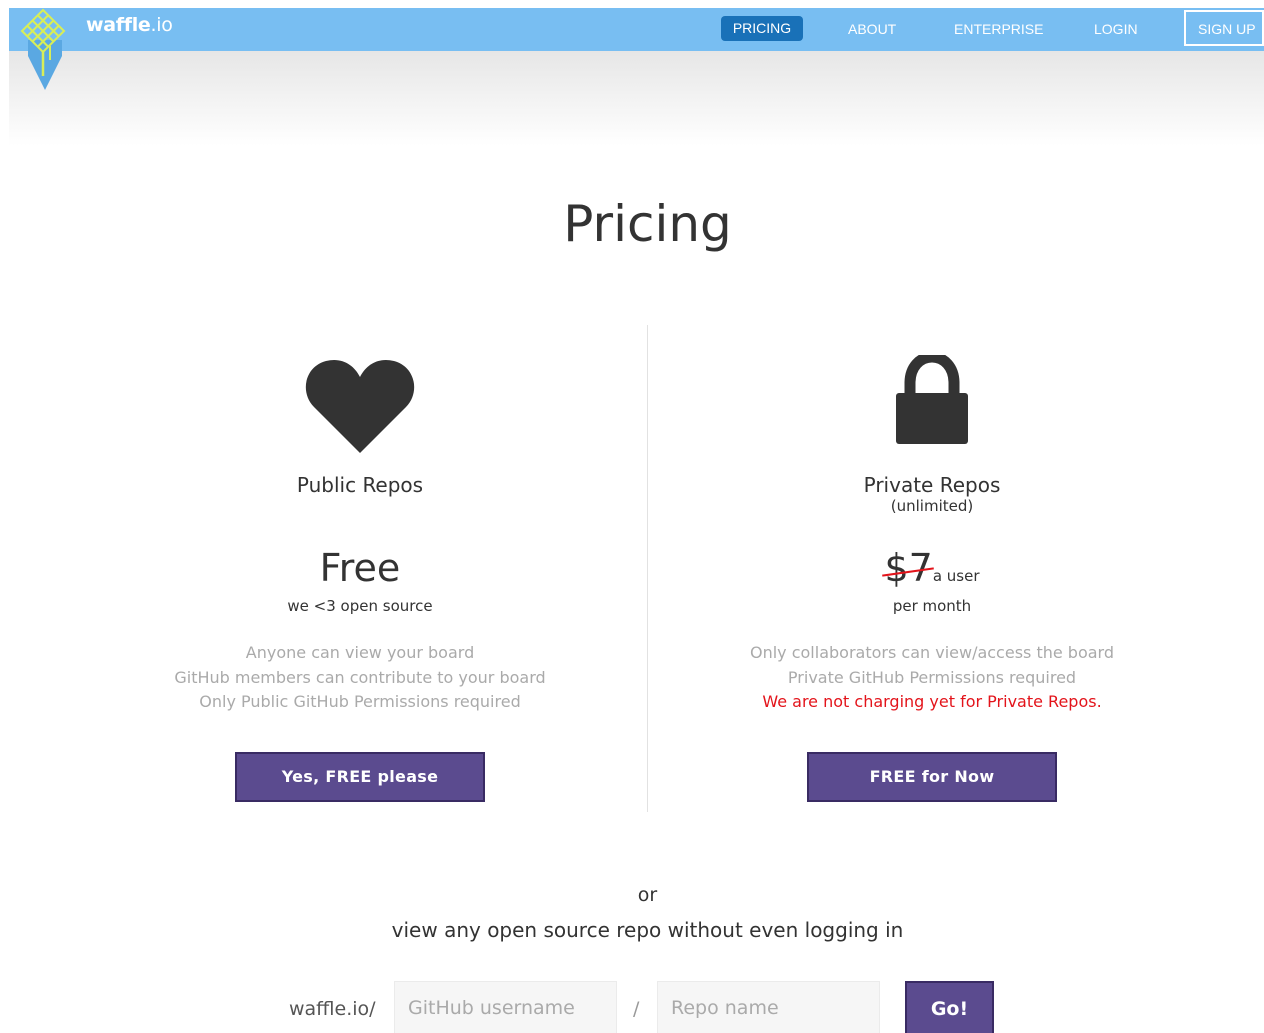 The height and width of the screenshot is (1033, 1264). What do you see at coordinates (332, 1009) in the screenshot?
I see `url-prefix: waffle.io/` at bounding box center [332, 1009].